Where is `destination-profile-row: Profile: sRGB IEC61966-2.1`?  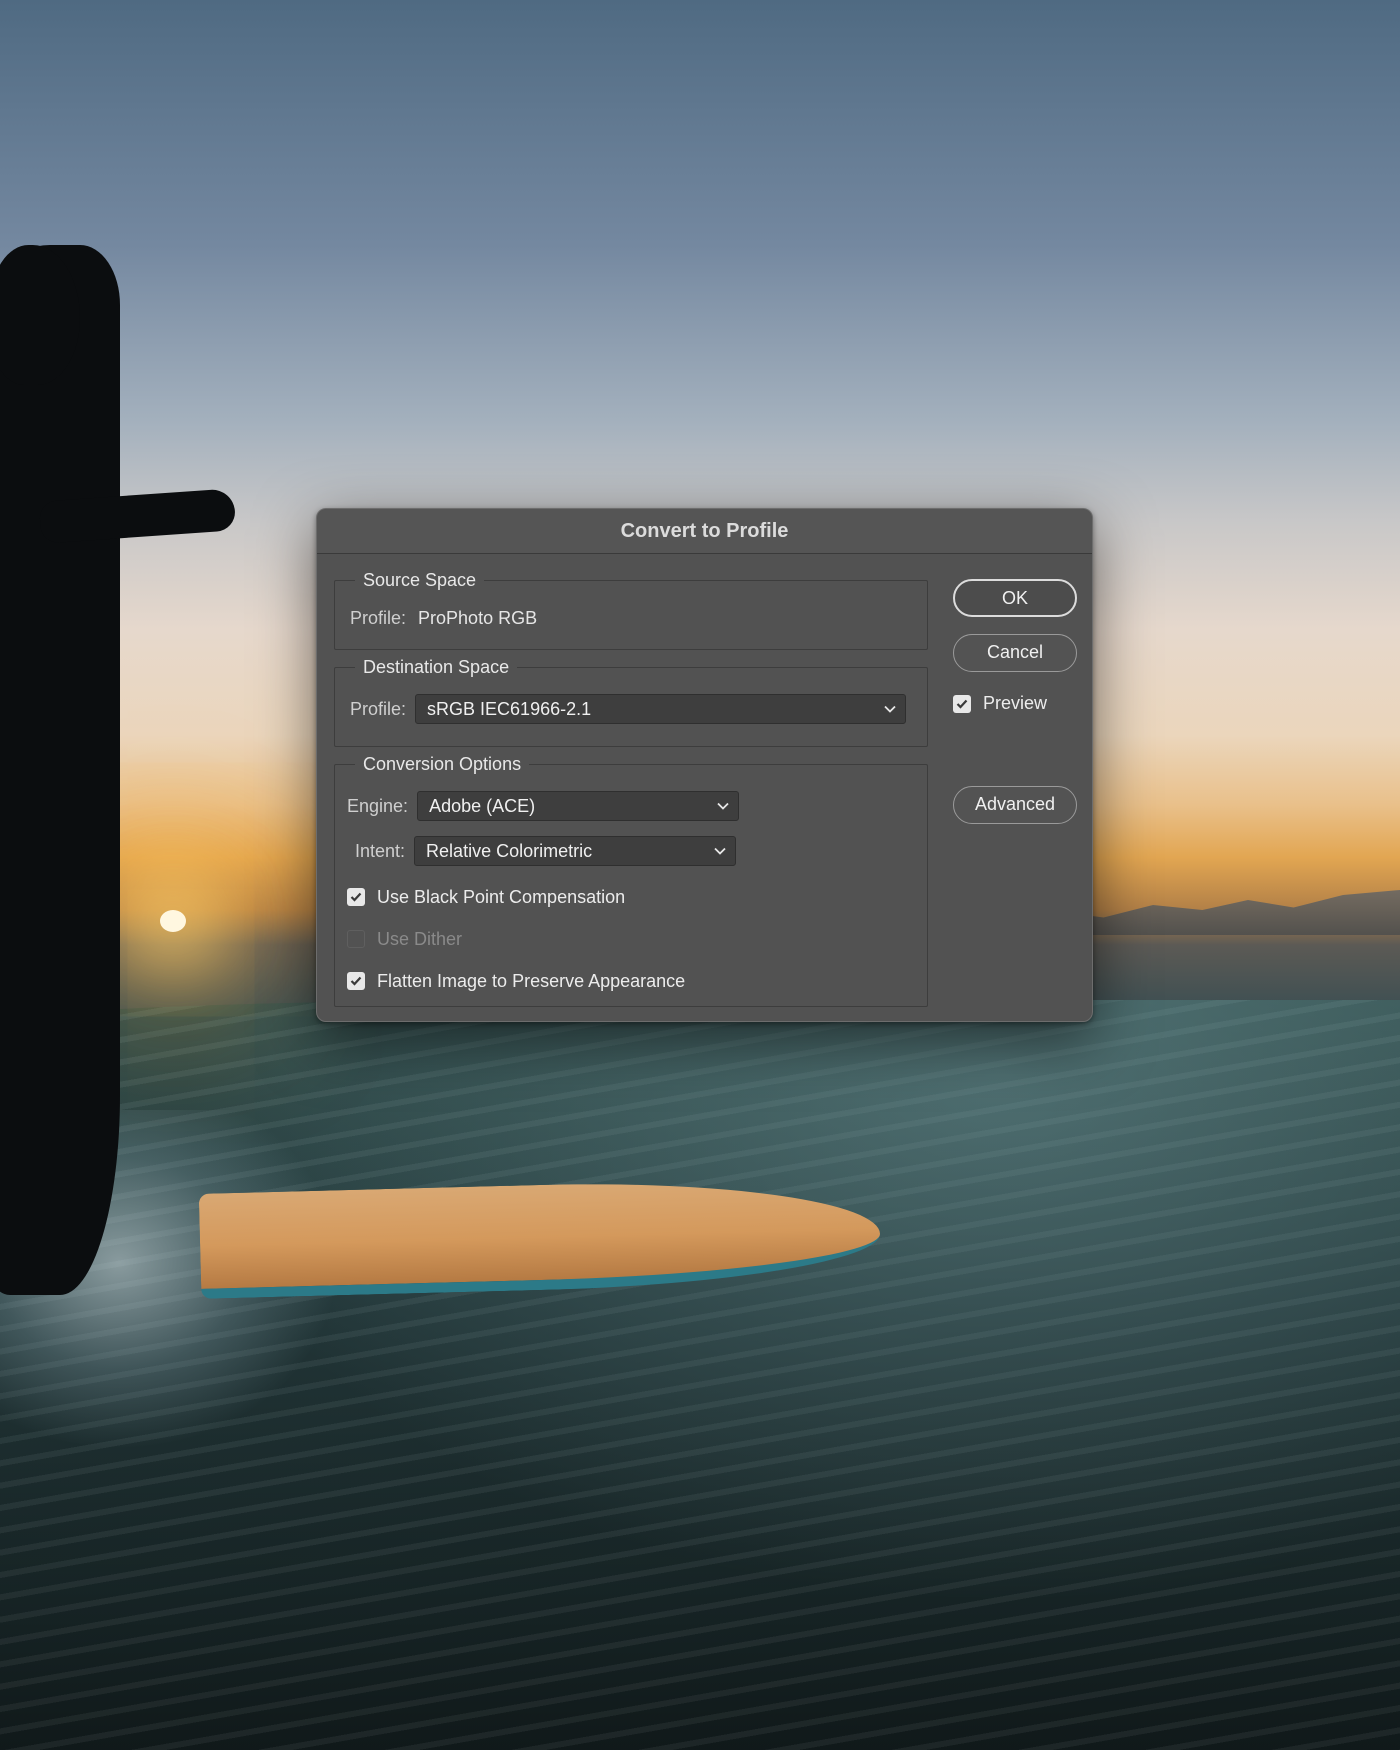 destination-profile-row: Profile: sRGB IEC61966-2.1 is located at coordinates (628, 709).